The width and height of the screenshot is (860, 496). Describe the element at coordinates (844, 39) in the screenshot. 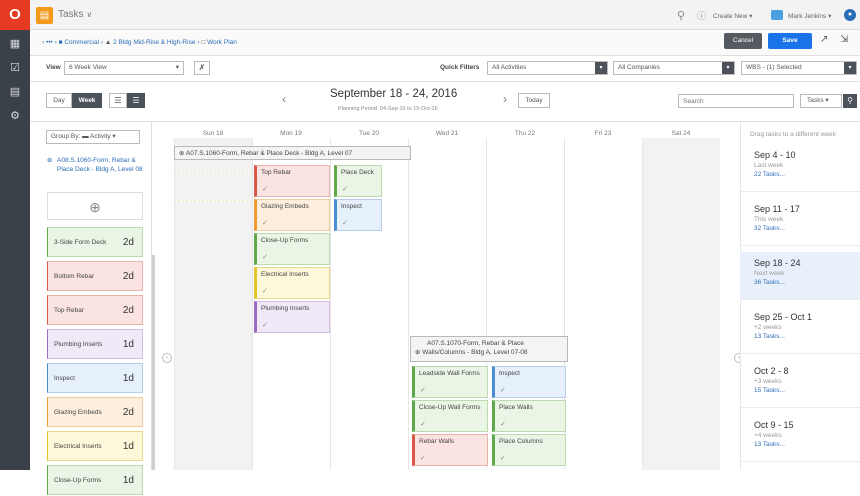

I see `fullscreen-icon: ⇲` at that location.